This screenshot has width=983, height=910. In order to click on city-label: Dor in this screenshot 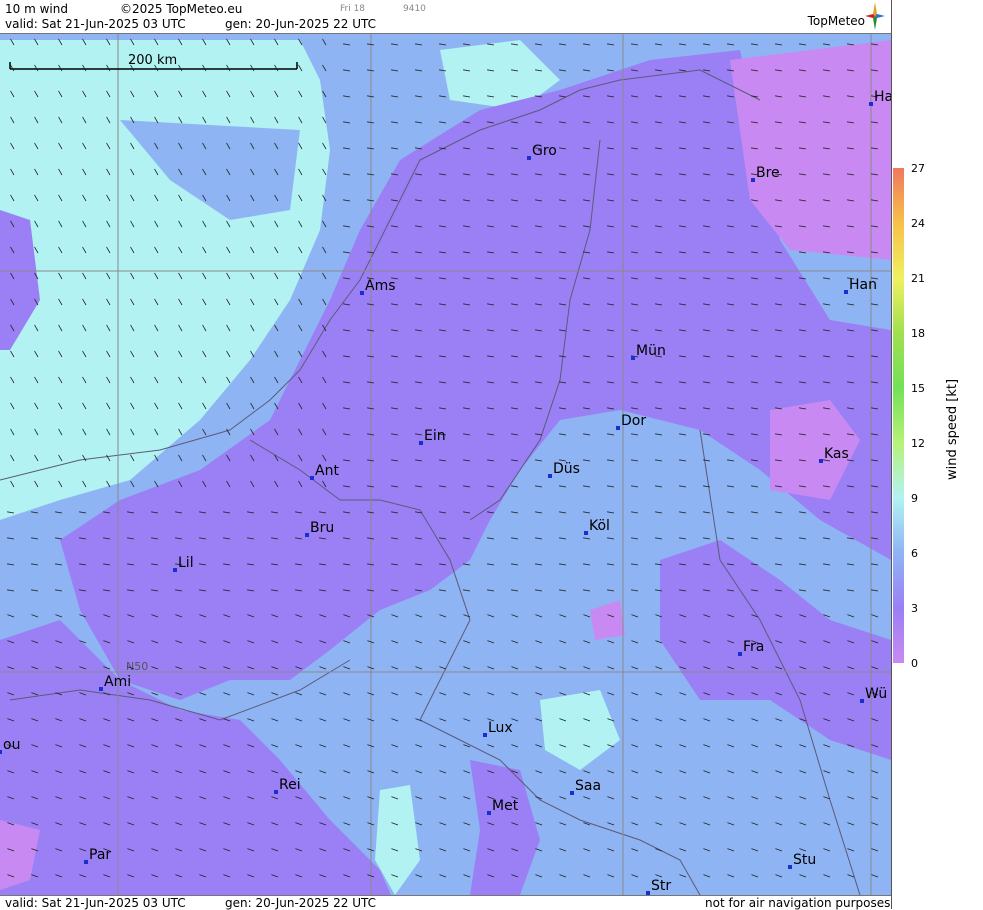, I will do `click(633, 421)`.